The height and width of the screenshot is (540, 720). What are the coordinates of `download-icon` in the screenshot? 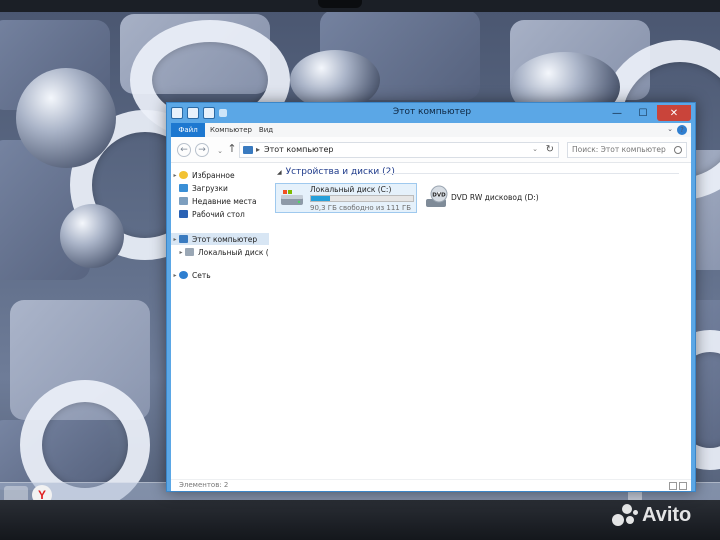 It's located at (183, 188).